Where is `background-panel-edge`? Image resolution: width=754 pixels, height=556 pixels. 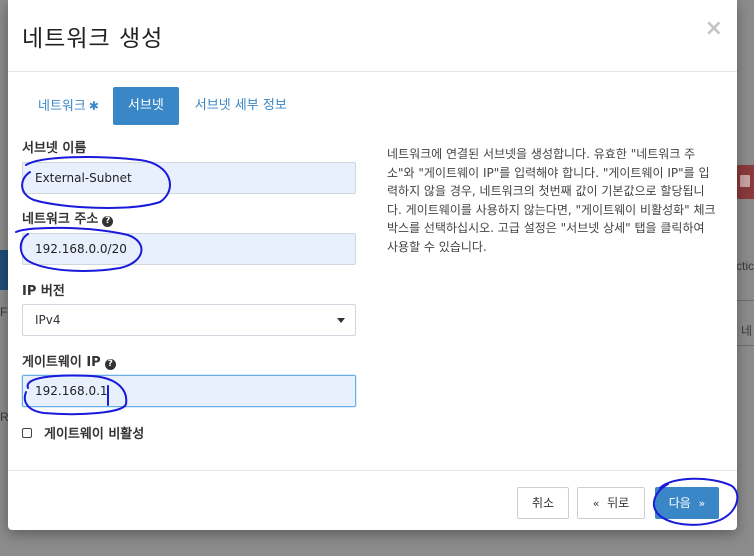
background-panel-edge is located at coordinates (4, 270).